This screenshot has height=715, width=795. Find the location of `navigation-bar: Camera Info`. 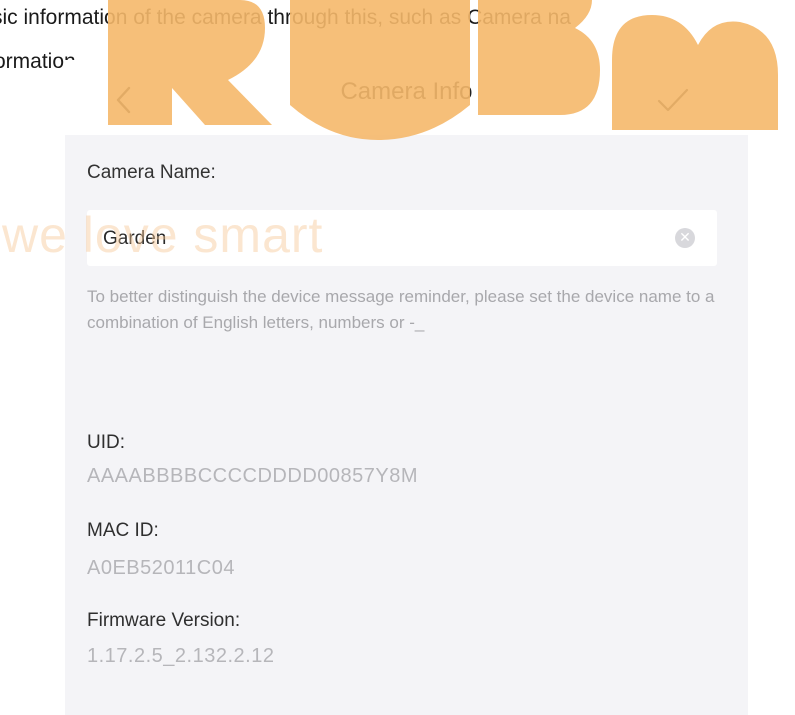

navigation-bar: Camera Info is located at coordinates (406, 97).